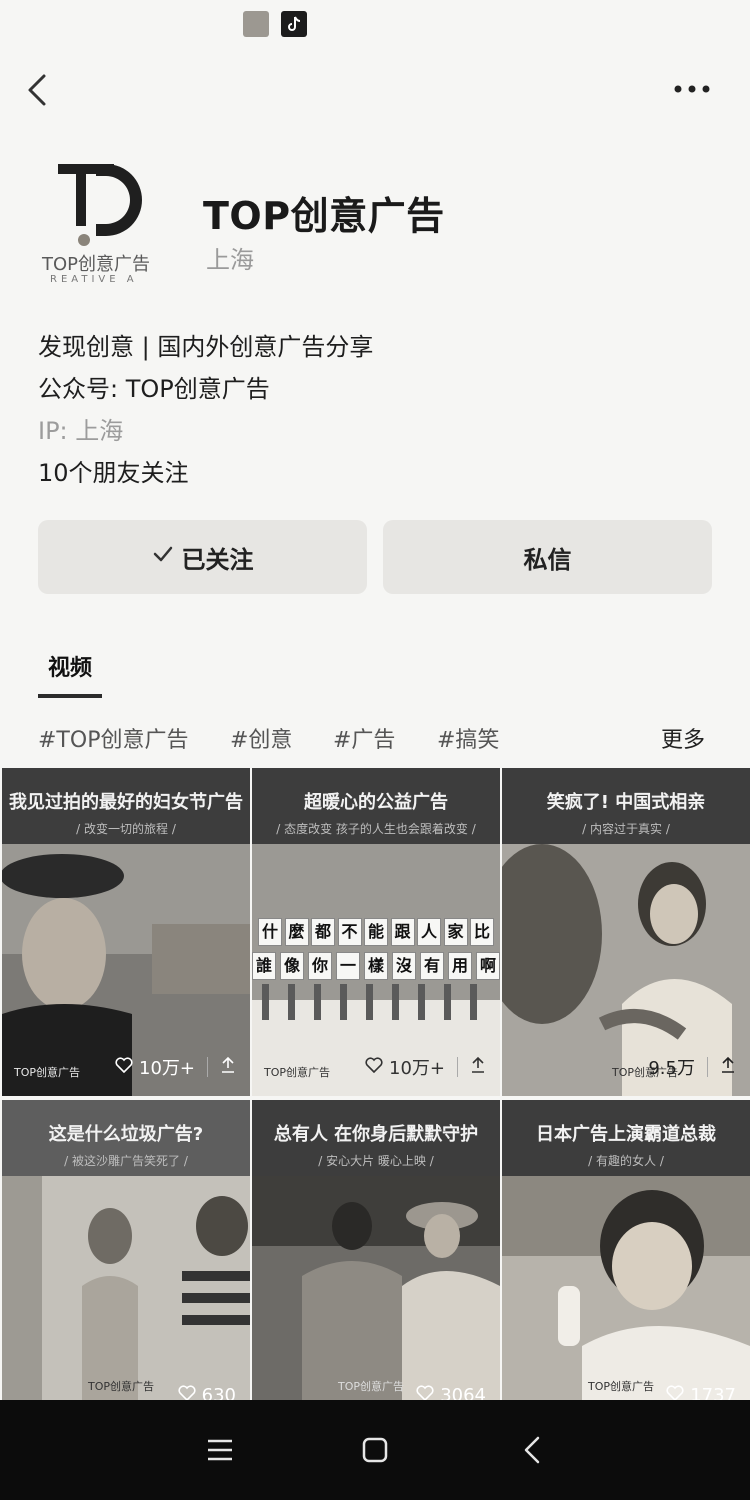 Image resolution: width=750 pixels, height=1500 pixels. I want to click on sign-card: 你, so click(320, 966).